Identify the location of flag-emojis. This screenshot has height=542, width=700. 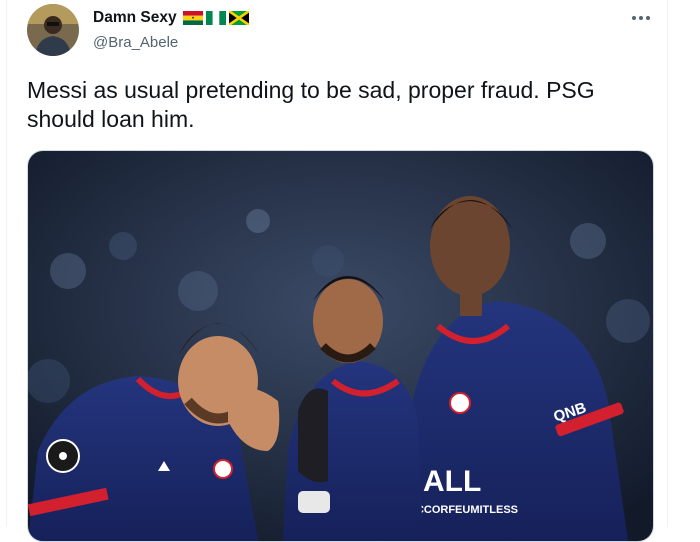
(215, 18).